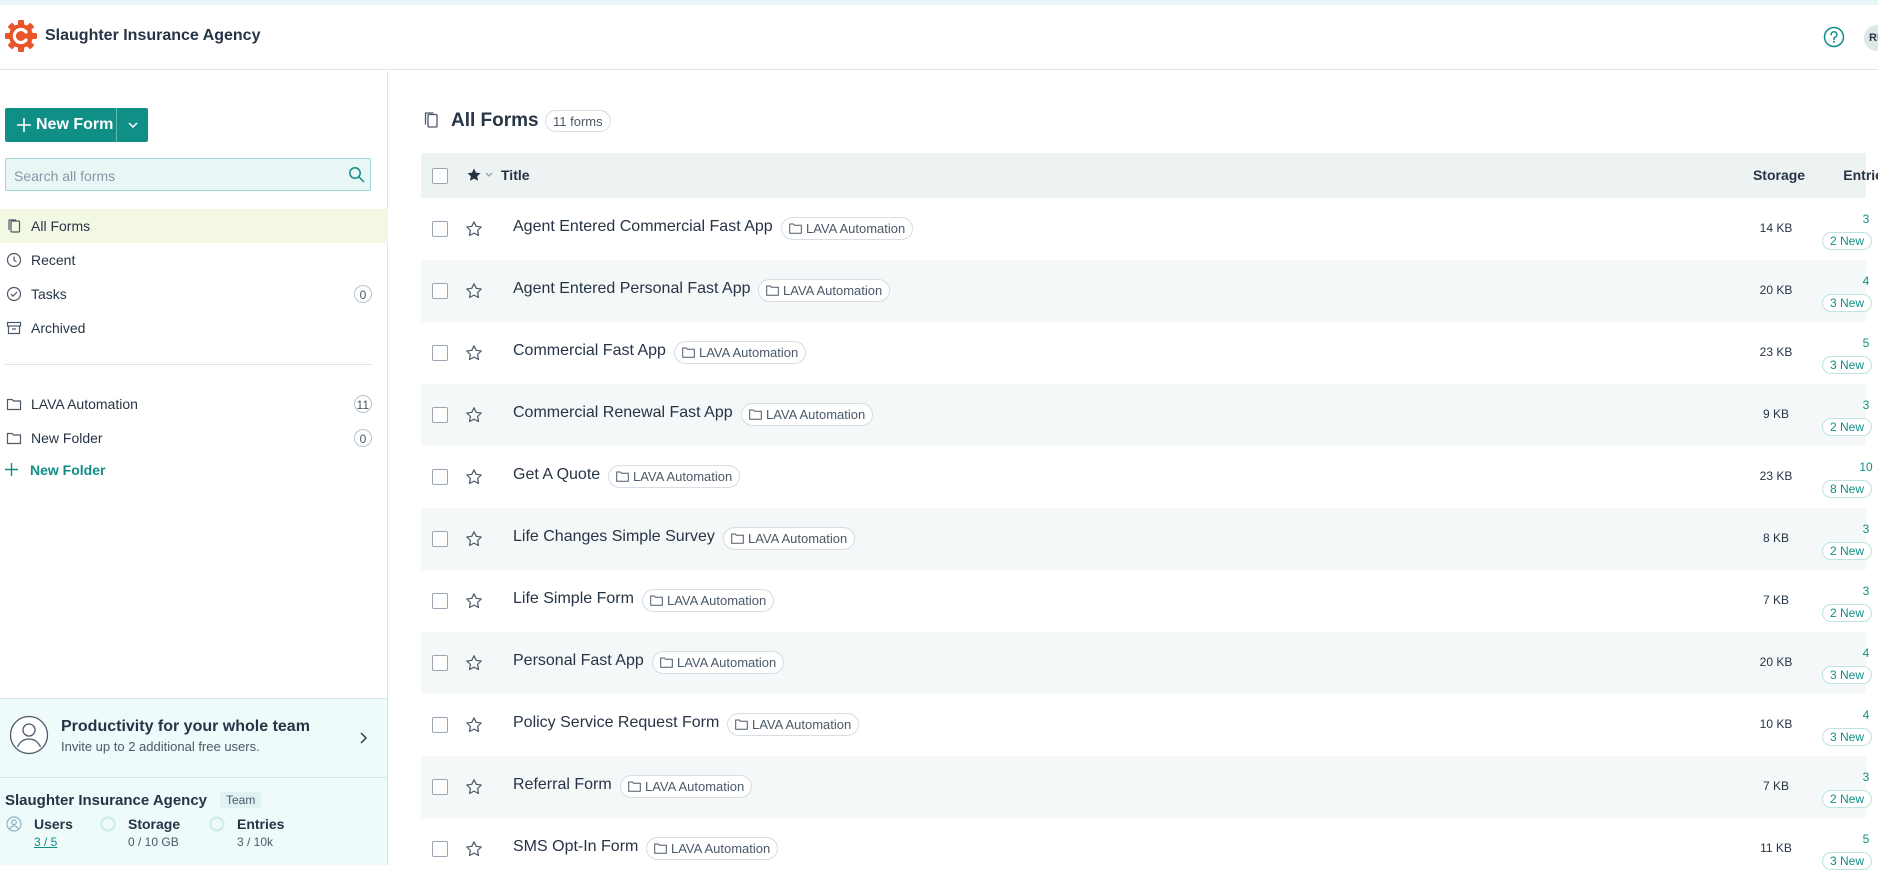  What do you see at coordinates (174, 176) in the screenshot?
I see `search-input` at bounding box center [174, 176].